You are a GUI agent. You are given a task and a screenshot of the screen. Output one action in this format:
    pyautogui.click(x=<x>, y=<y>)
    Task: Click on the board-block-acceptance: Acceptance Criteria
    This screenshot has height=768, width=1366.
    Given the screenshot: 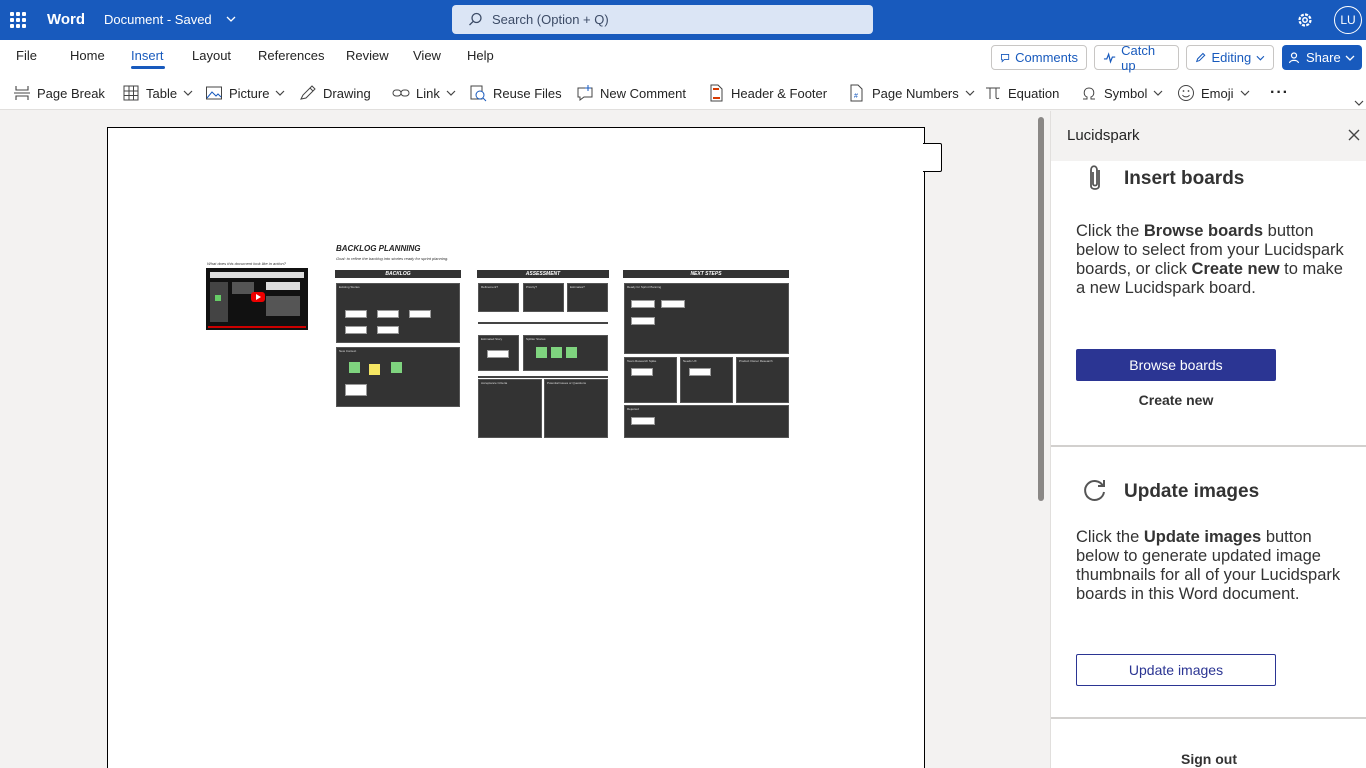 What is the action you would take?
    pyautogui.click(x=510, y=408)
    